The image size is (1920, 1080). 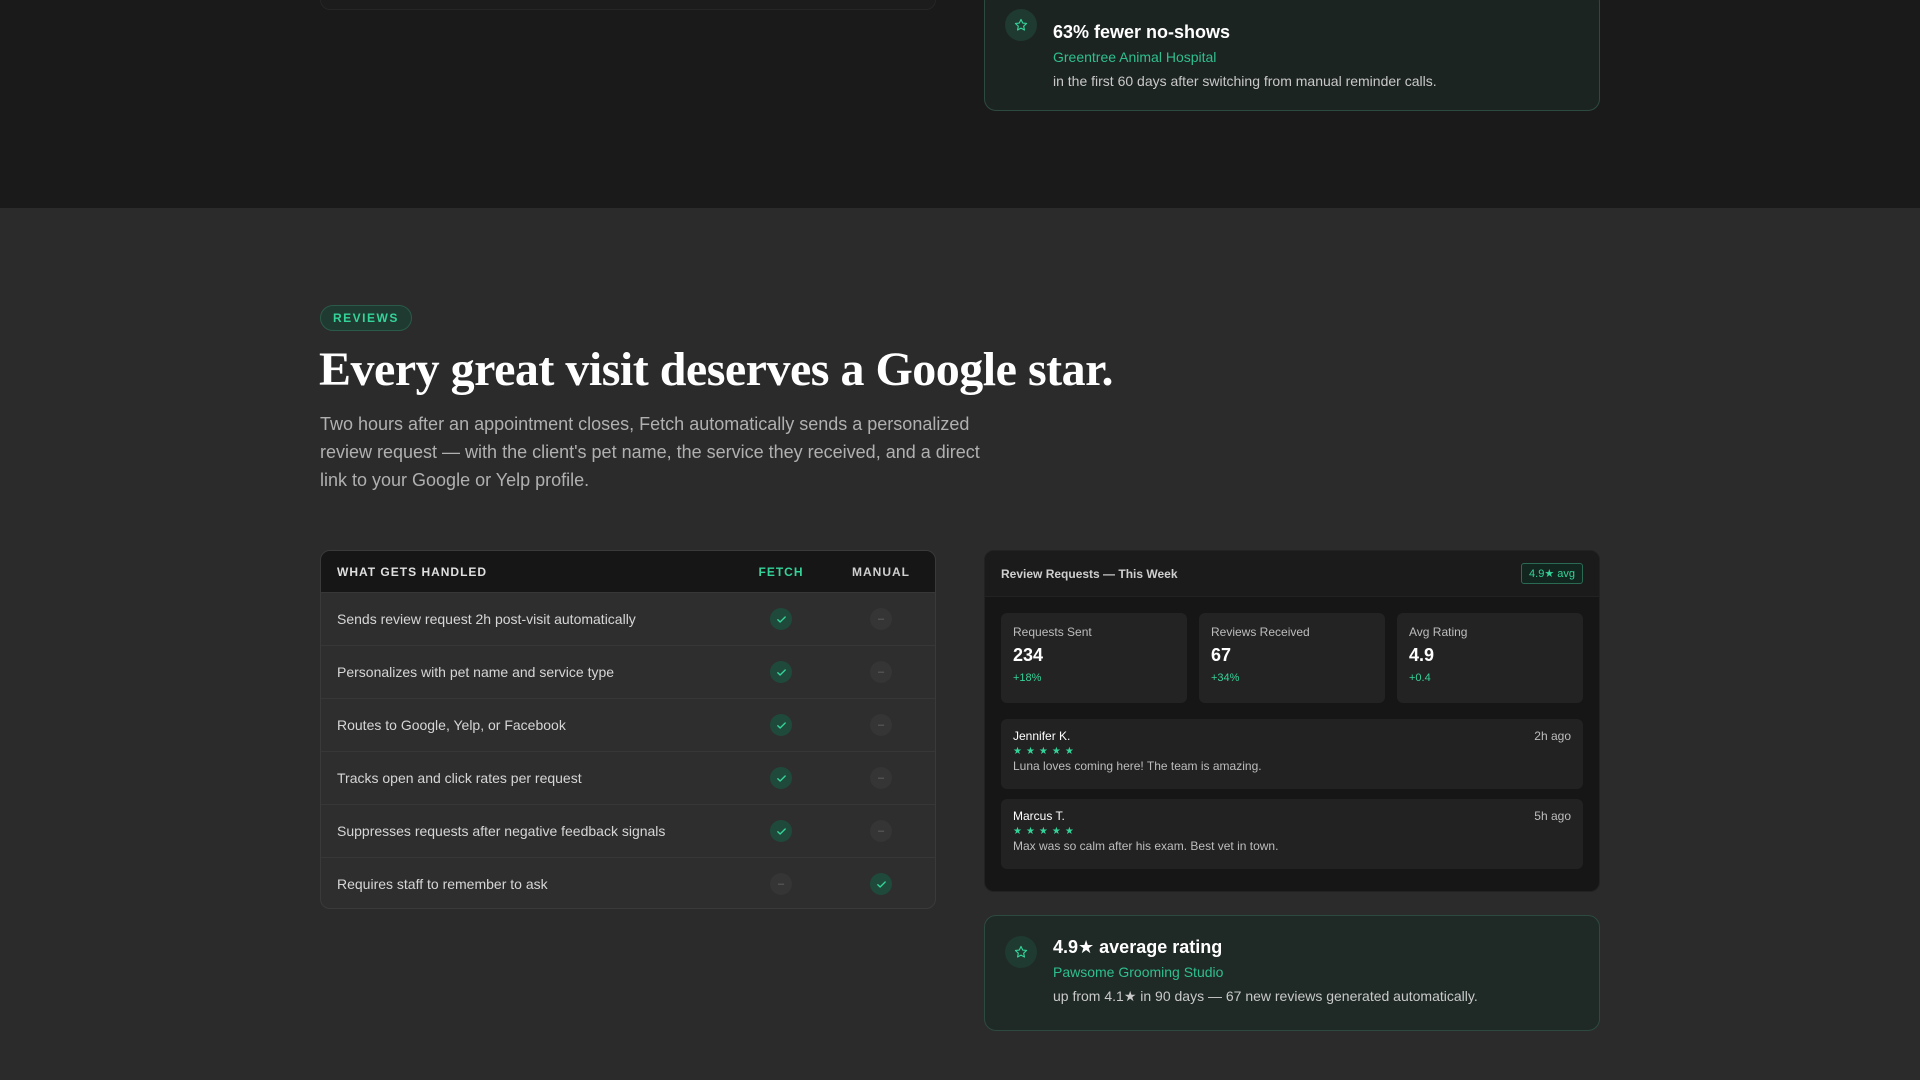 I want to click on stat-requests-sent: Requests Sent 234 +18%, so click(x=1094, y=658).